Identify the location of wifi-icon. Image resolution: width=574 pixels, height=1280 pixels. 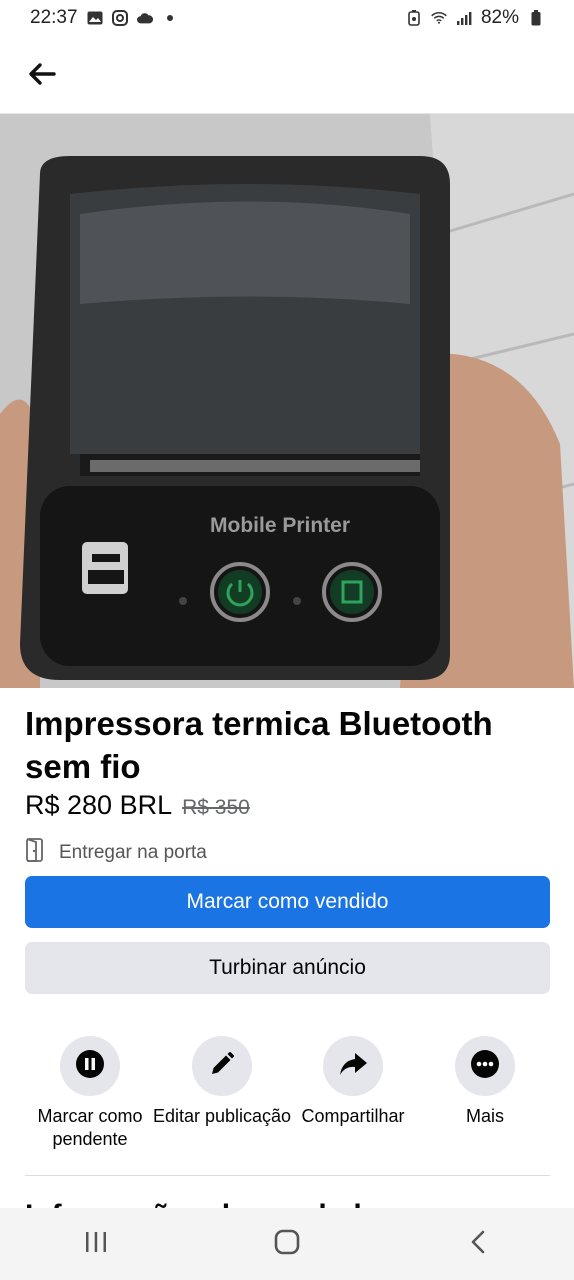
(439, 18).